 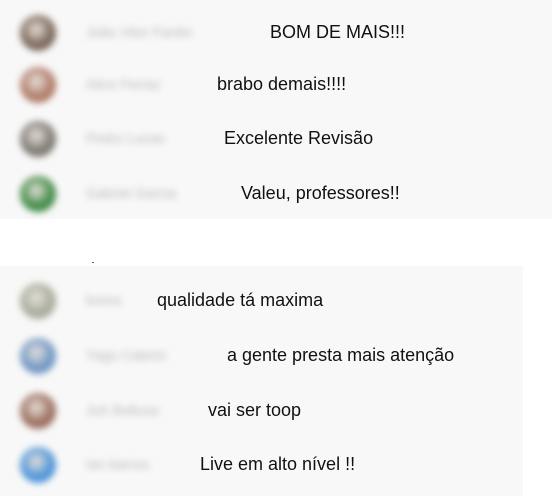 What do you see at coordinates (282, 84) in the screenshot?
I see `message-text: brabo demais!!!!` at bounding box center [282, 84].